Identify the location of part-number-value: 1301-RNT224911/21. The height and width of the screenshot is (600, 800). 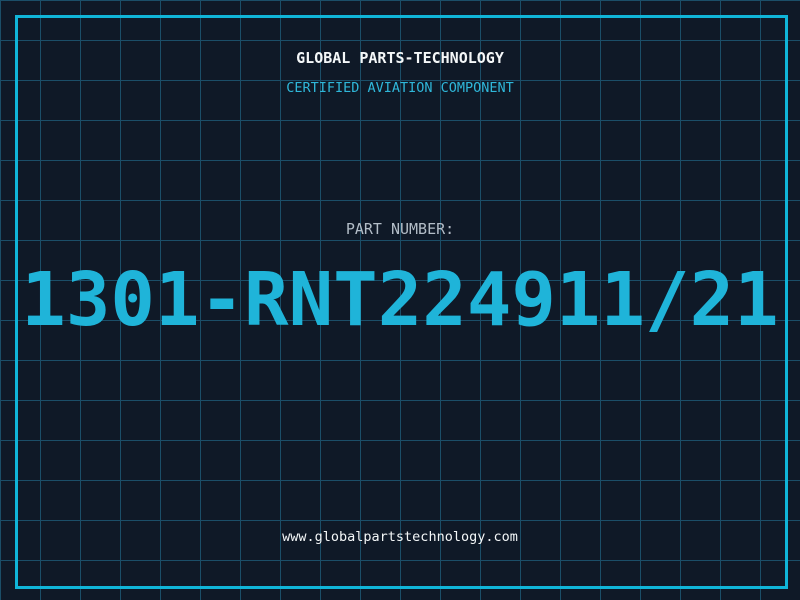
(400, 300).